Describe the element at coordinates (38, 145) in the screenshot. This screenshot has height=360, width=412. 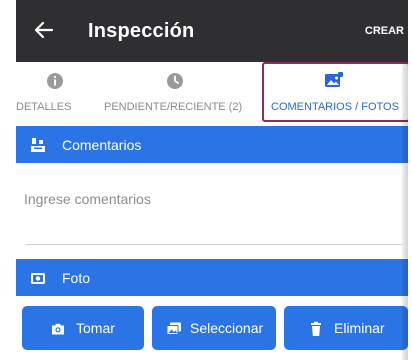
I see `comments-icon` at that location.